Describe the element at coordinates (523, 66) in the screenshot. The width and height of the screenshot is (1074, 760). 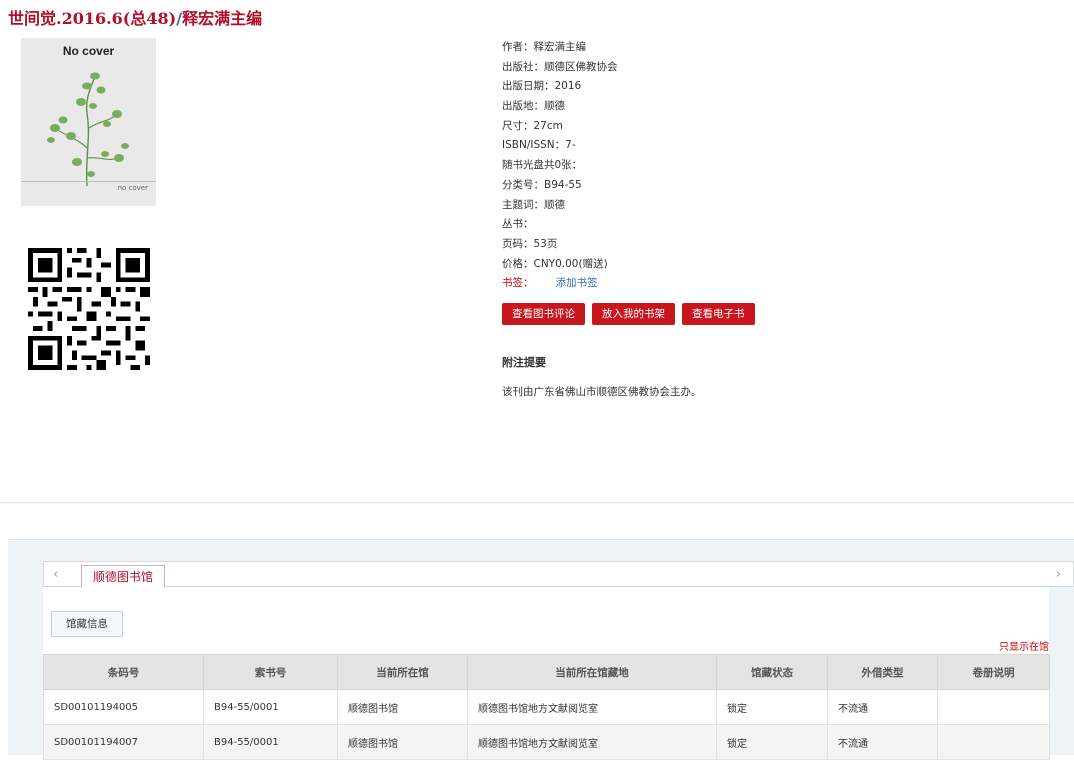
I see `info-label: 出版社：` at that location.